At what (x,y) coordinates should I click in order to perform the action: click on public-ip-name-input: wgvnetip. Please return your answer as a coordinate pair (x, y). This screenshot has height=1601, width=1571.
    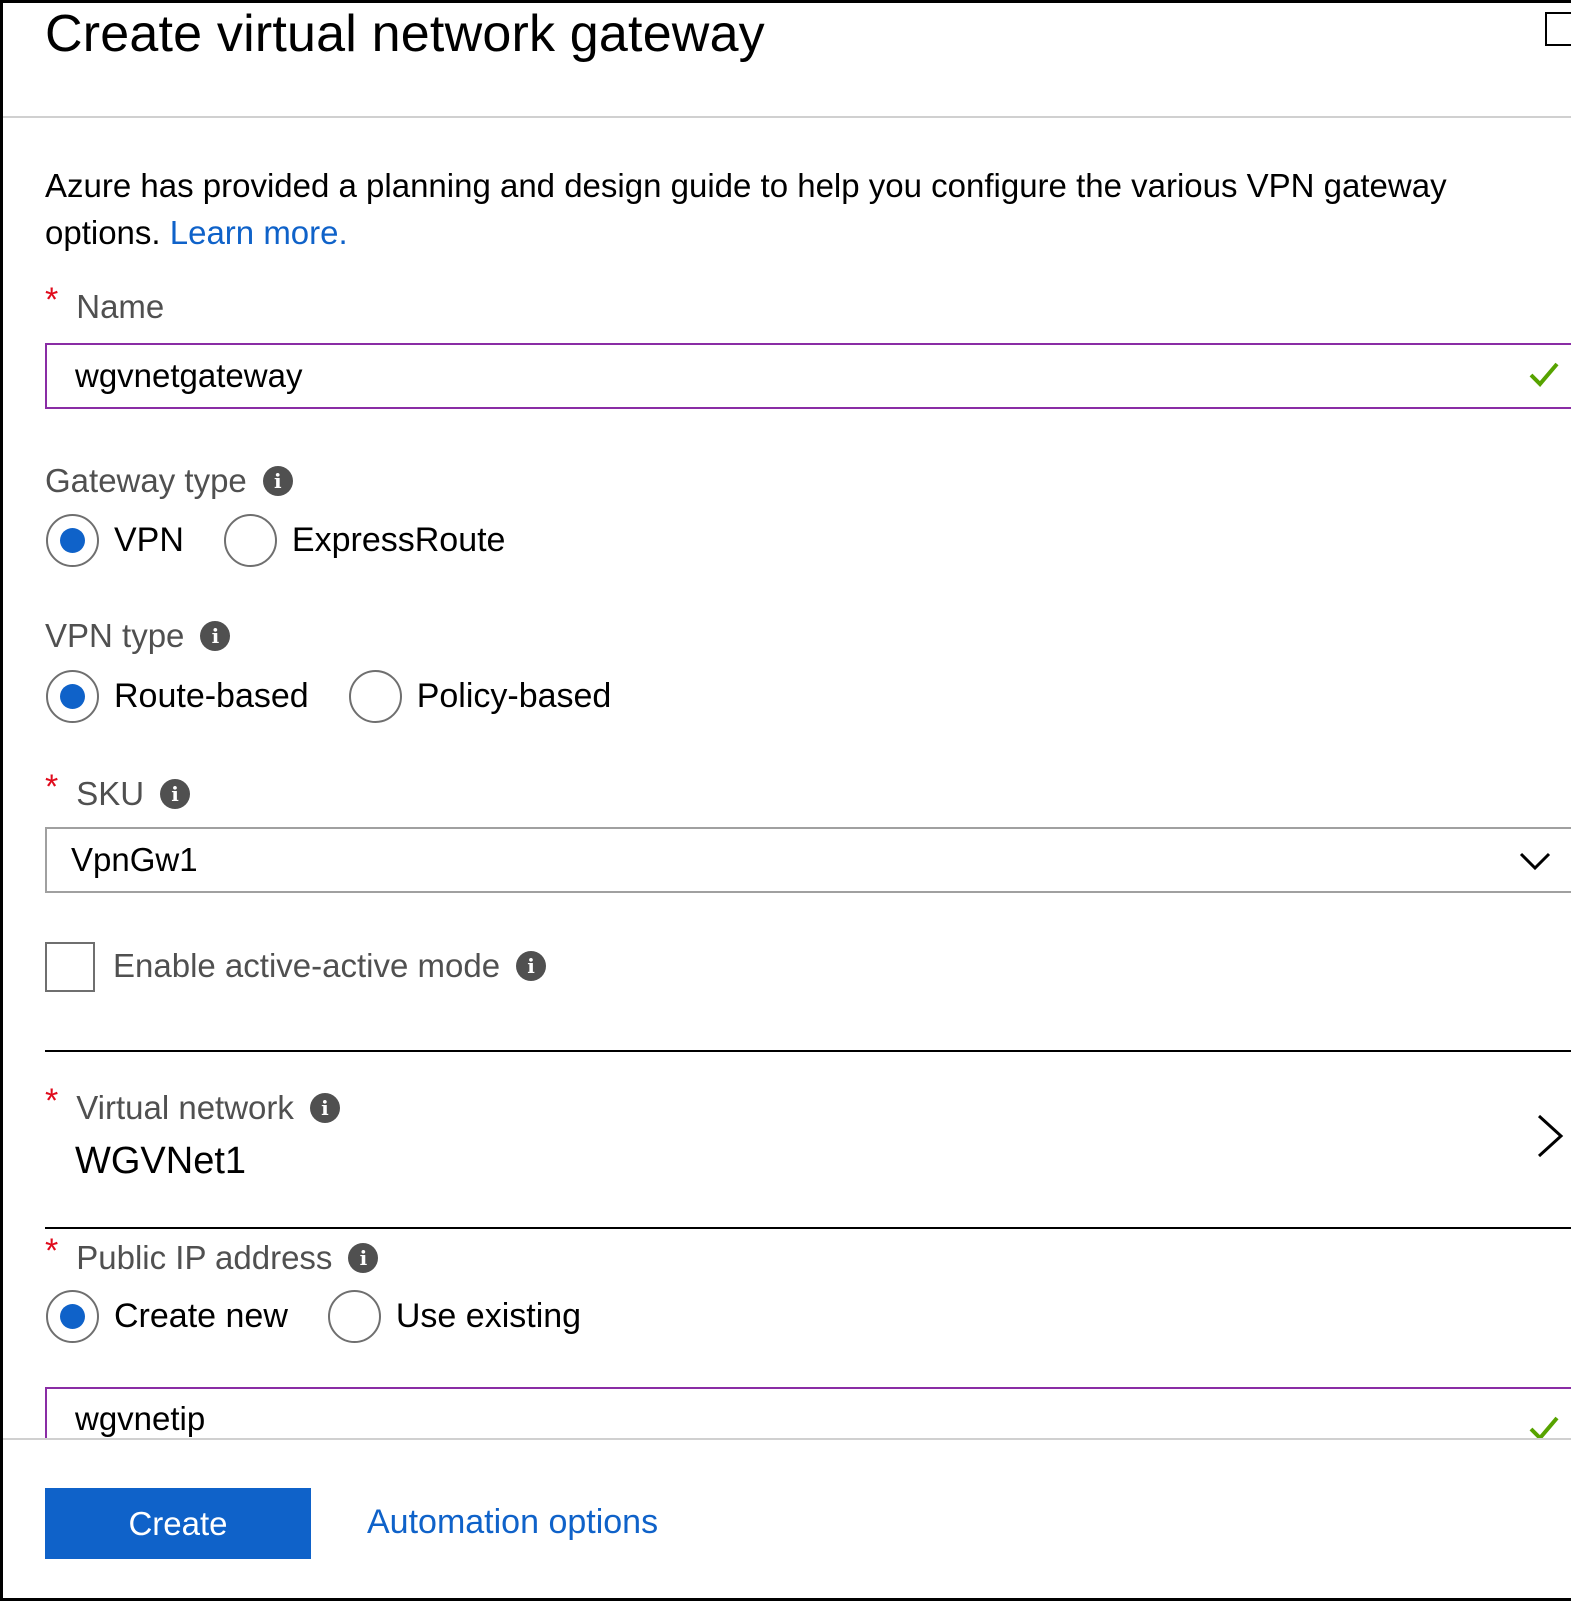
    Looking at the image, I should click on (808, 1413).